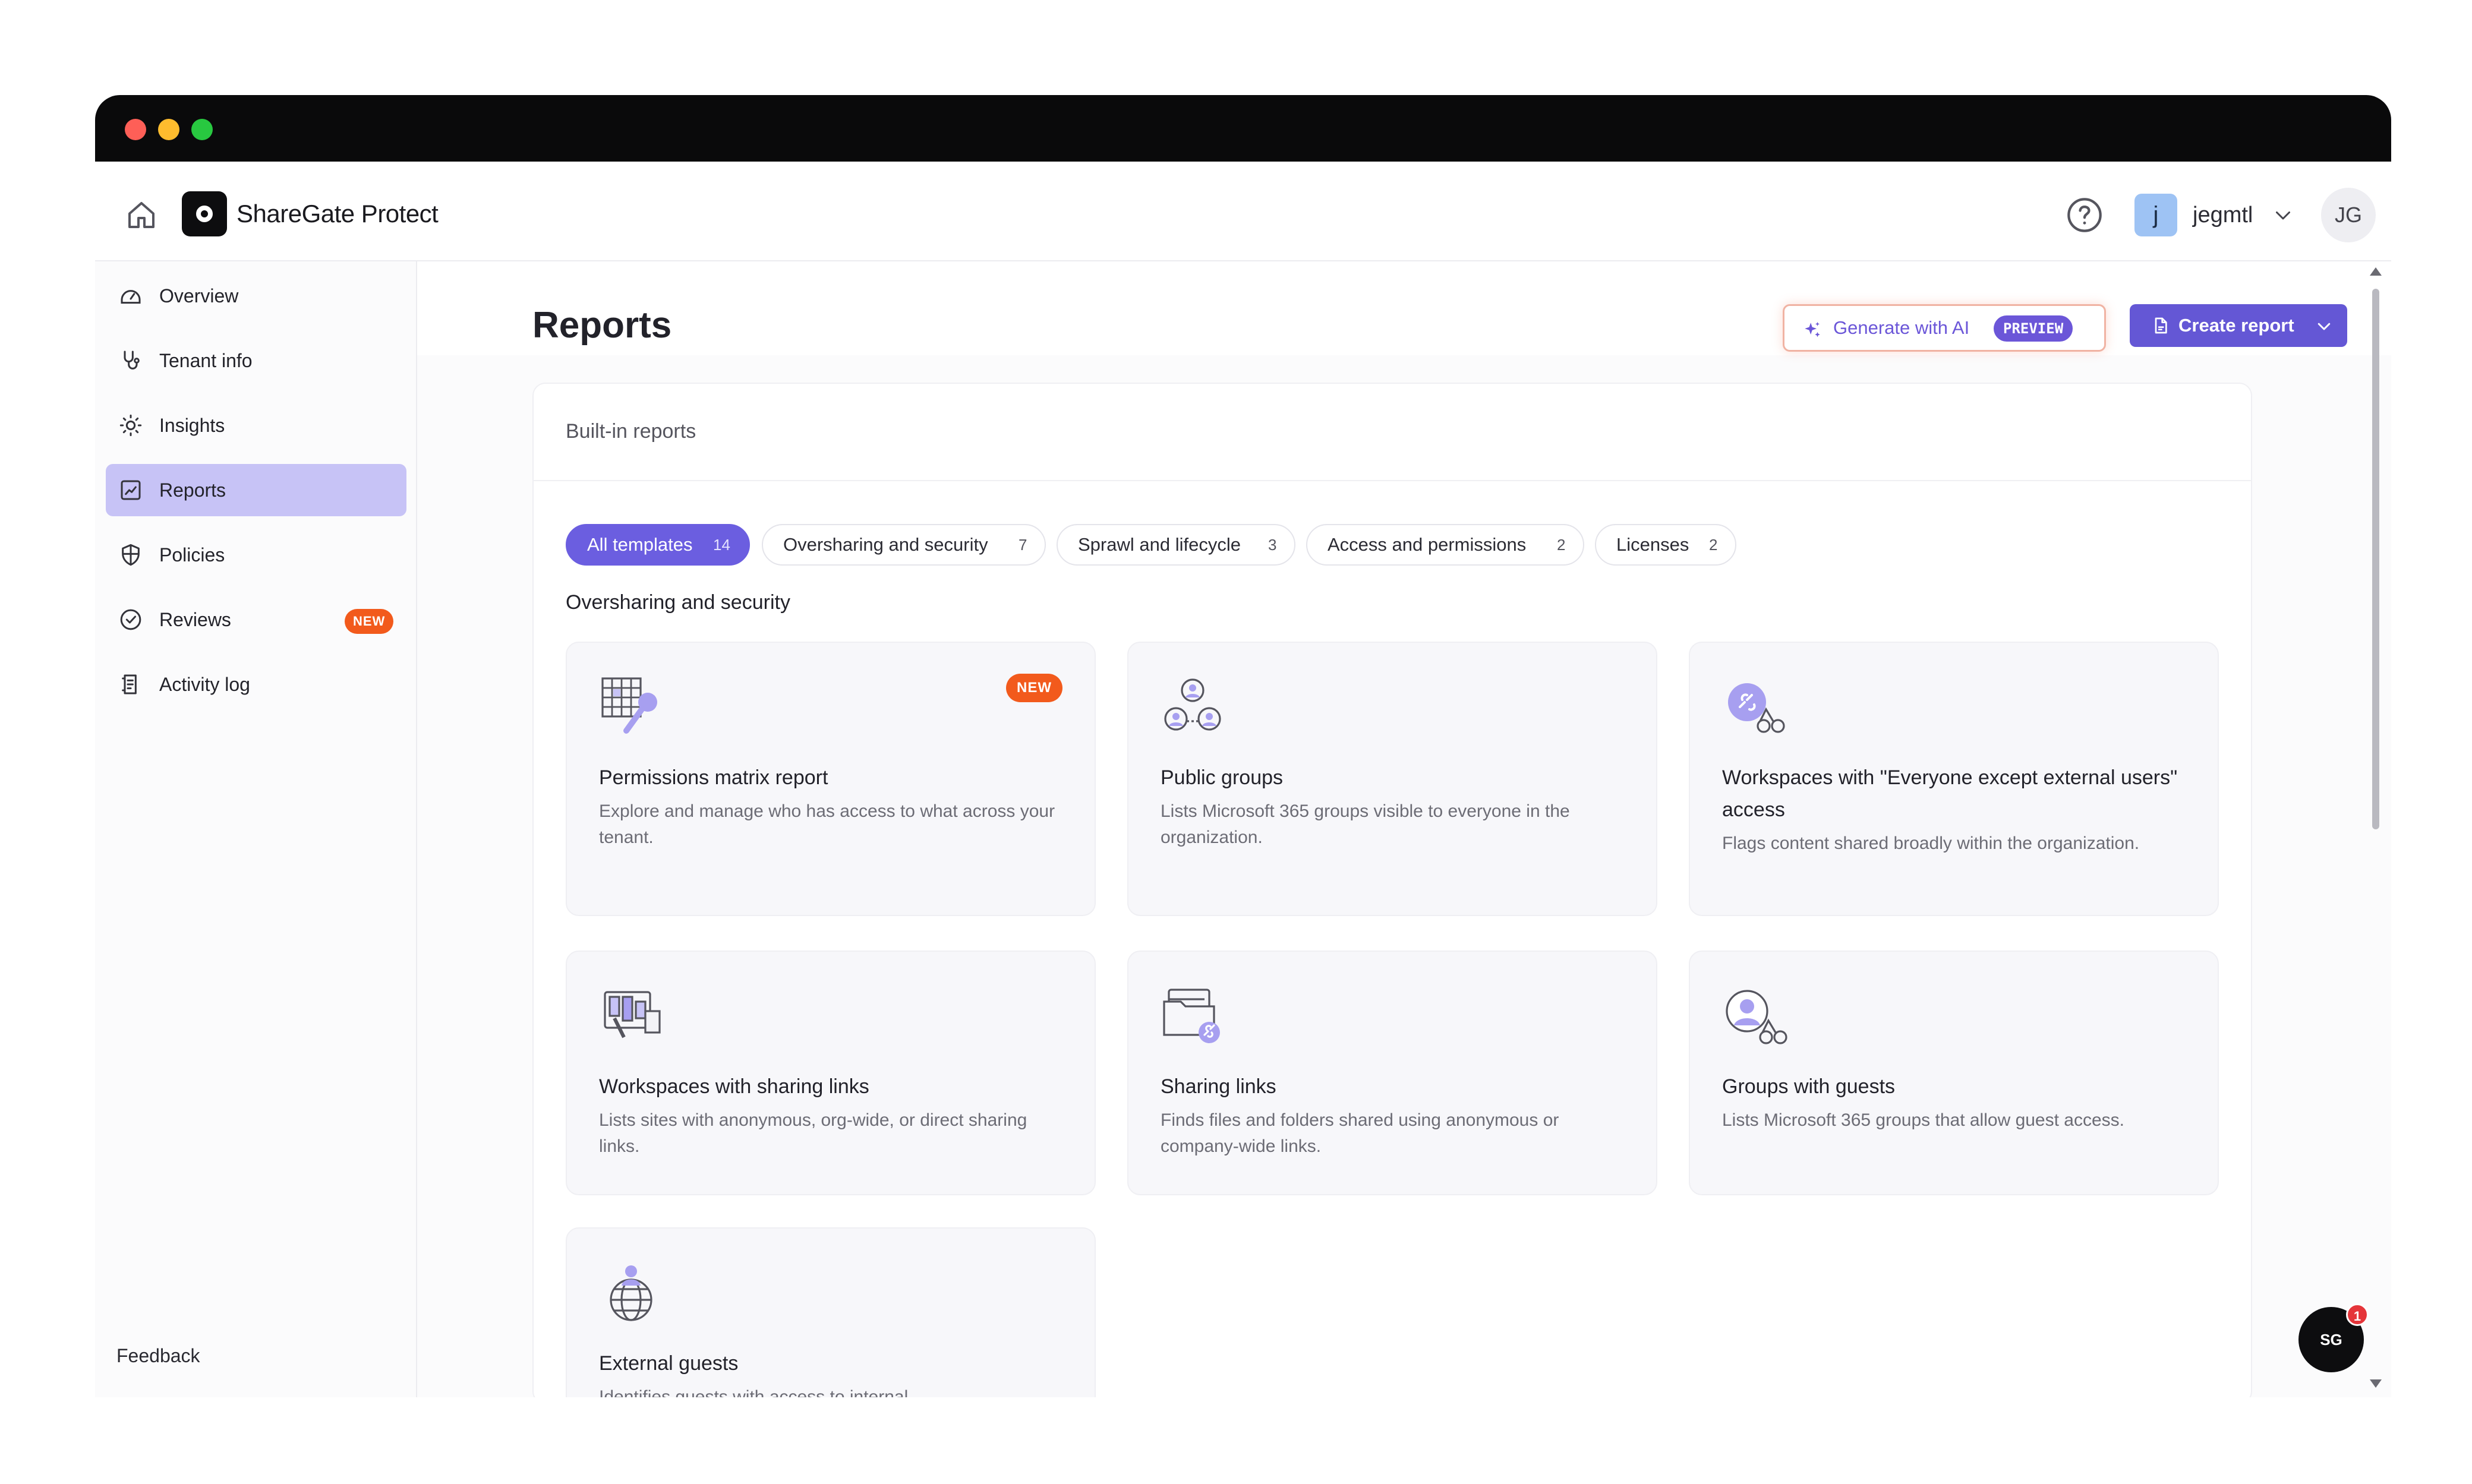 The height and width of the screenshot is (1484, 2472). I want to click on folder-link-icon, so click(1191, 1016).